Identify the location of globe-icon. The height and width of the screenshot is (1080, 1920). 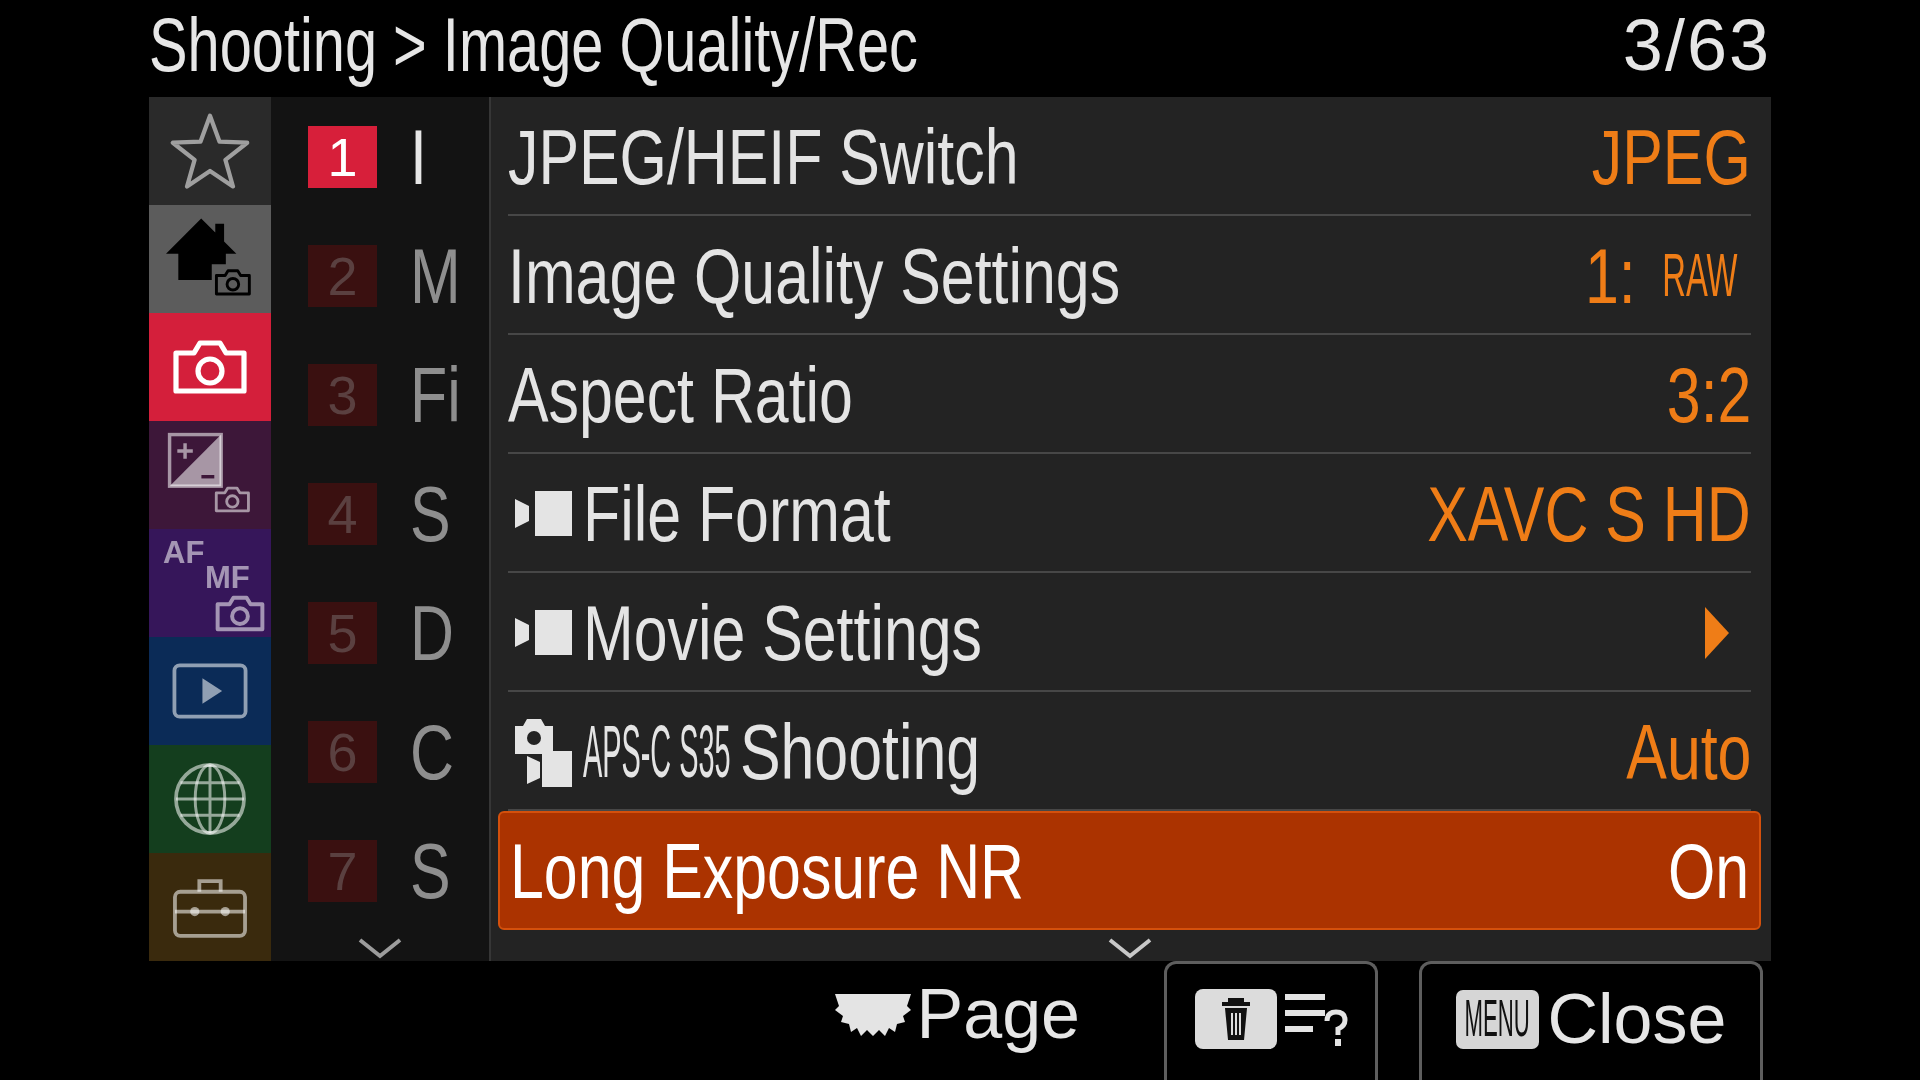
(210, 799).